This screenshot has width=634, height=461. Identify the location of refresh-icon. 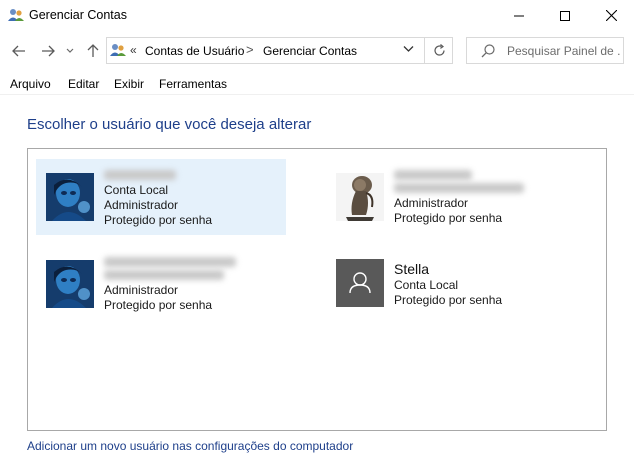
(439, 50).